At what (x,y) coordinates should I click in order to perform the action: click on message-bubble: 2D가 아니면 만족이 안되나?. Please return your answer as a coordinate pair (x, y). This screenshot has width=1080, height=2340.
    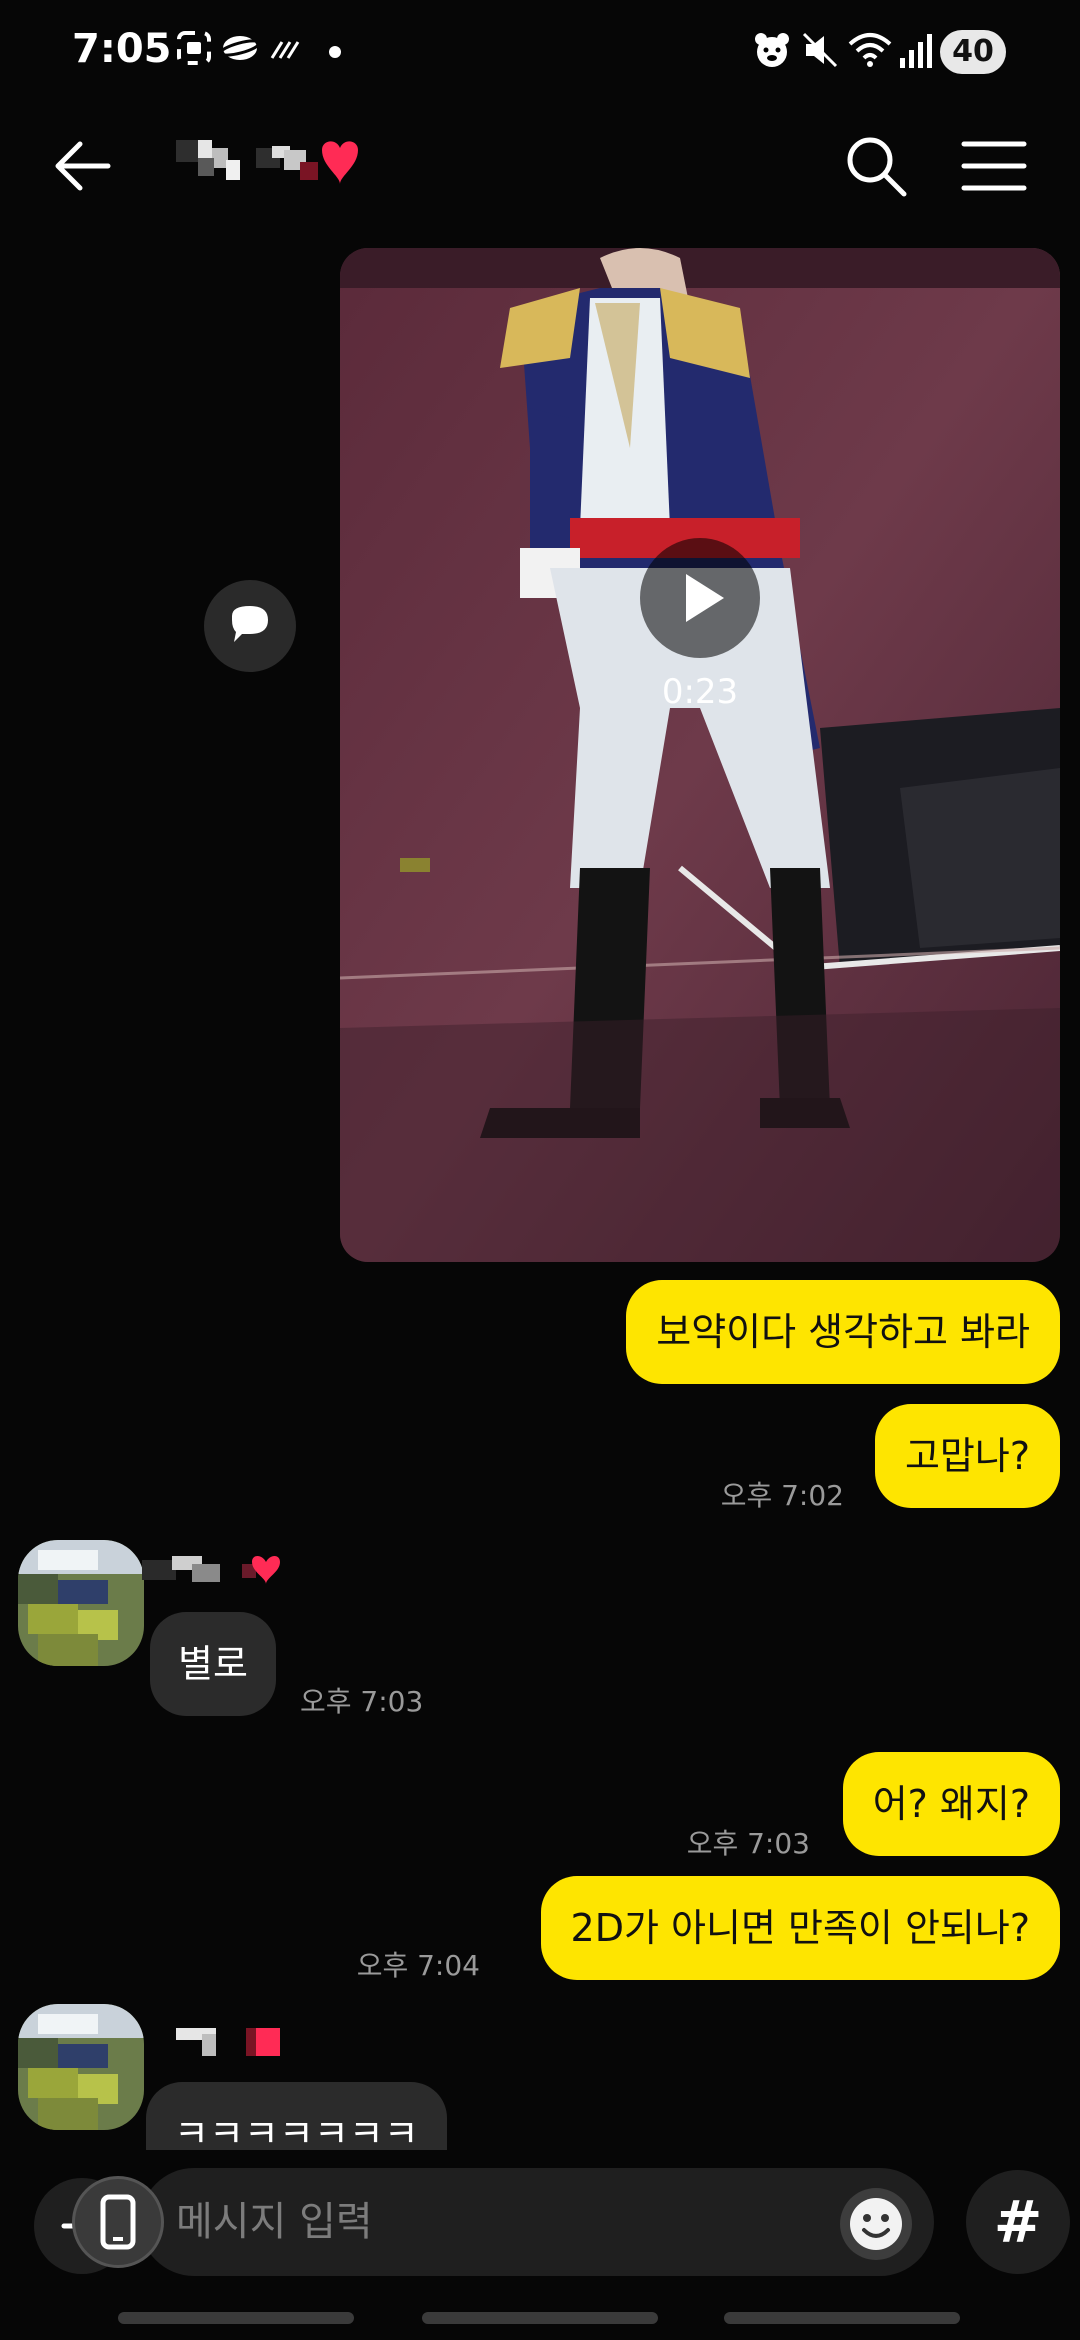
    Looking at the image, I should click on (800, 1928).